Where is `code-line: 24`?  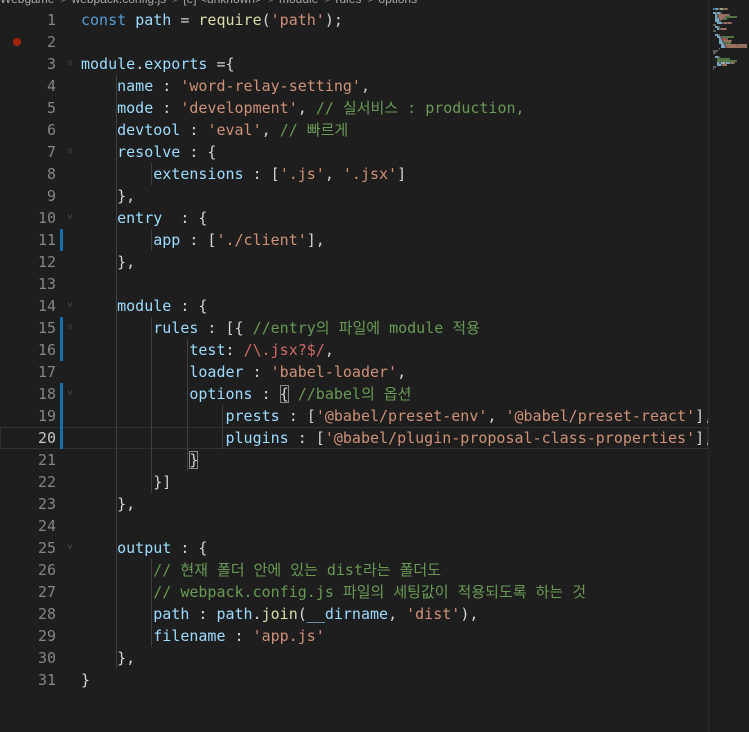
code-line: 24 is located at coordinates (354, 526).